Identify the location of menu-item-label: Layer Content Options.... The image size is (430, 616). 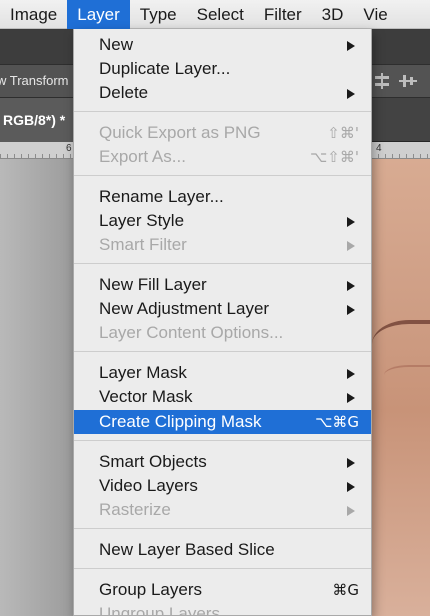
(191, 332).